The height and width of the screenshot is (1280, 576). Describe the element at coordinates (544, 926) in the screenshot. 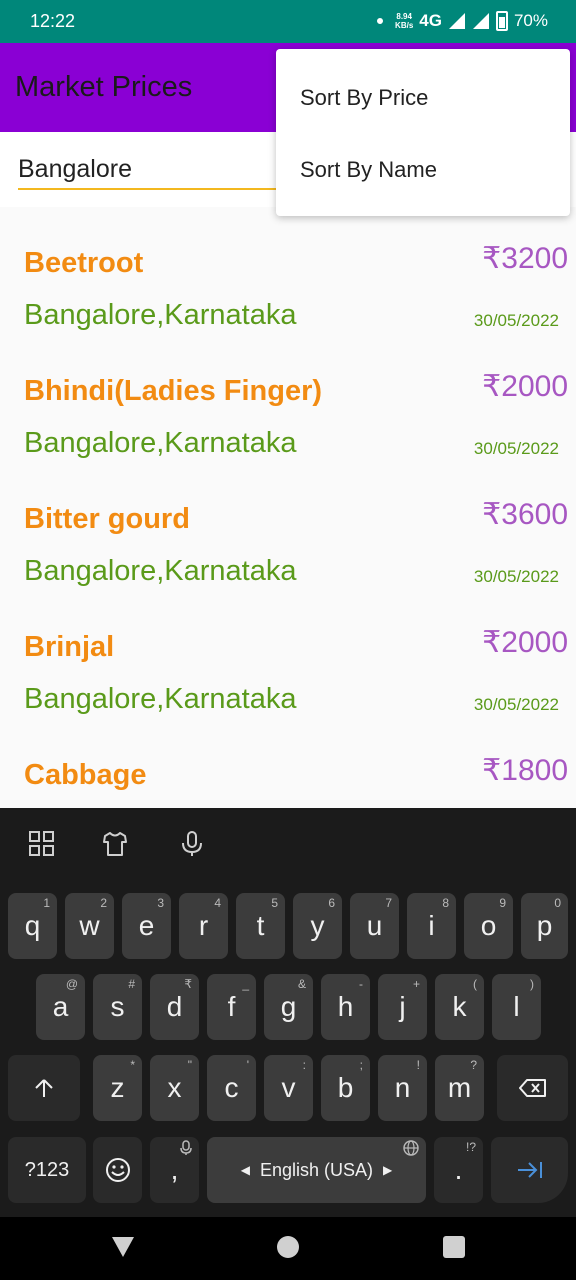

I see `key-p: 0p` at that location.